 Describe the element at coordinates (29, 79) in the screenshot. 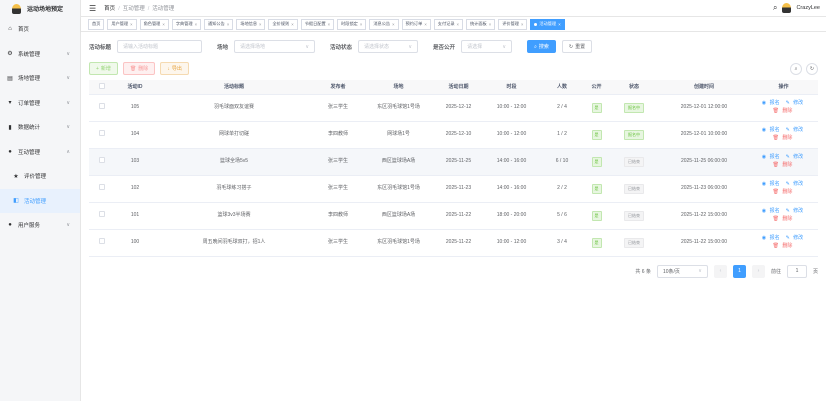

I see `sidebar-item-label: 场地管理` at that location.